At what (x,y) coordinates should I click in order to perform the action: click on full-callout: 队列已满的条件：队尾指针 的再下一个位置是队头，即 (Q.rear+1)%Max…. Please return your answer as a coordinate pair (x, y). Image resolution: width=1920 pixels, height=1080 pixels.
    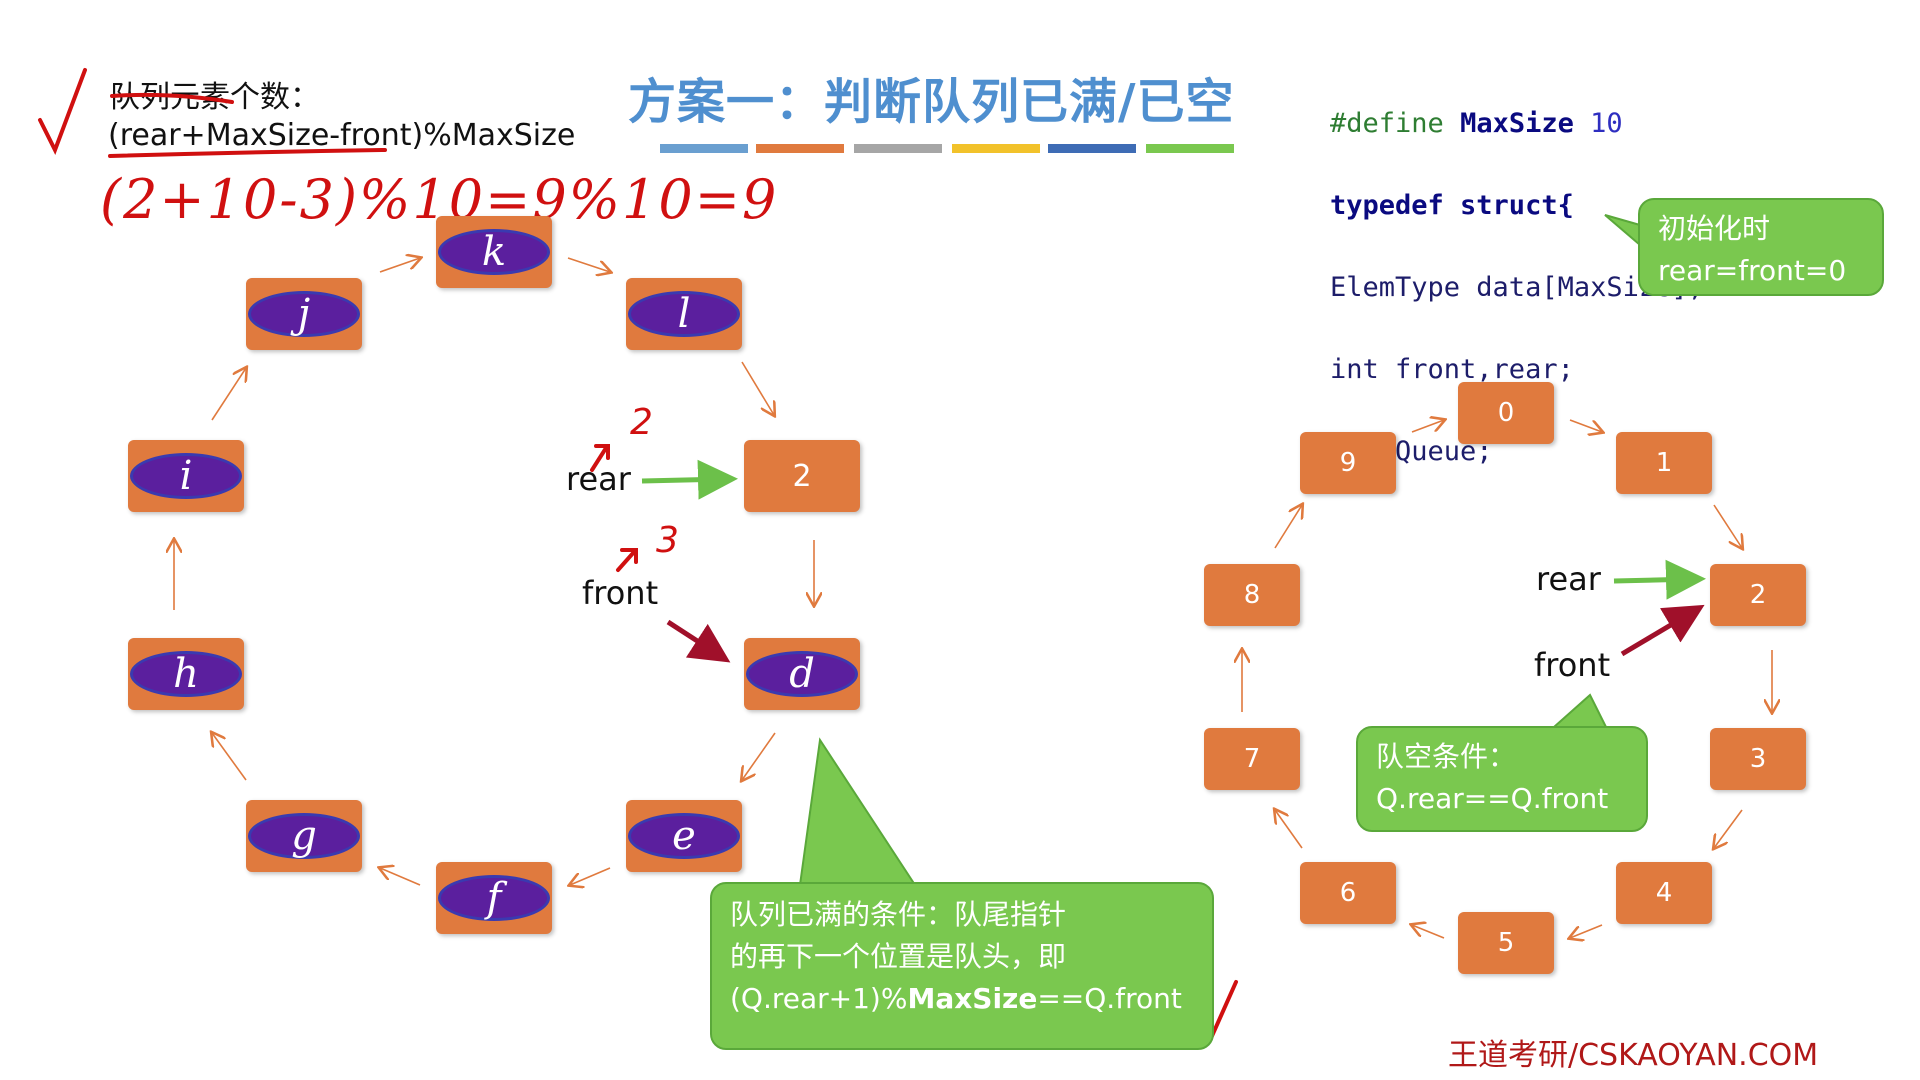
    Looking at the image, I should click on (962, 966).